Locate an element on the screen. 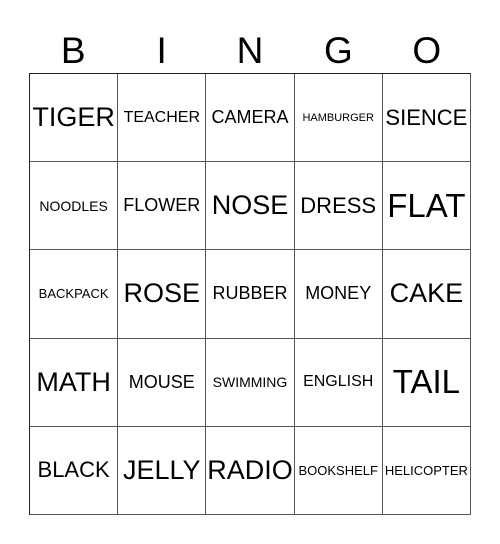  bingo-cell: SWIMMING is located at coordinates (250, 382).